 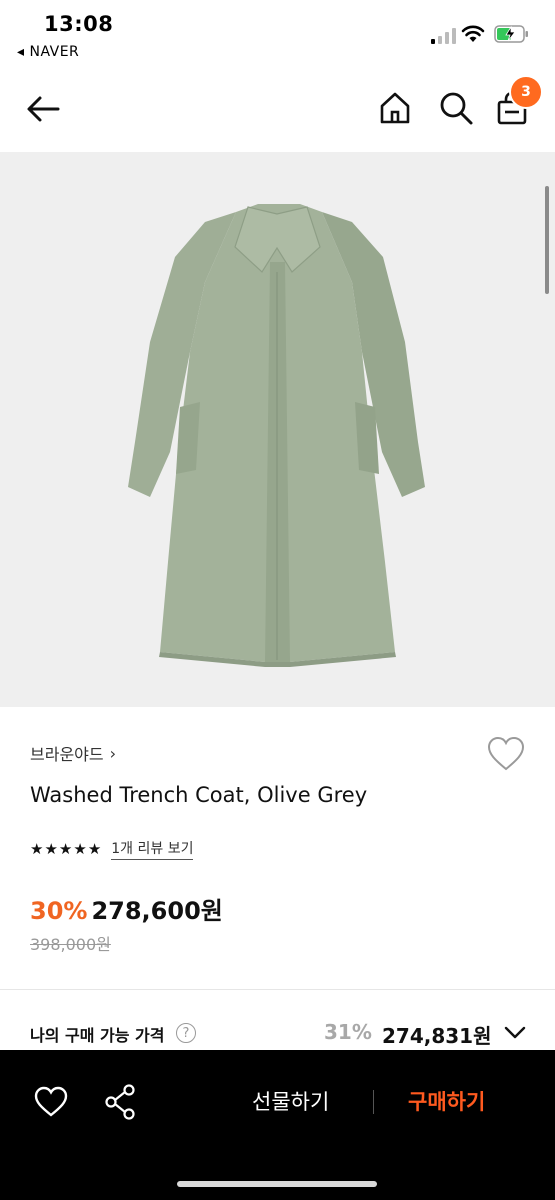 I want to click on top-navigation, so click(x=277, y=111).